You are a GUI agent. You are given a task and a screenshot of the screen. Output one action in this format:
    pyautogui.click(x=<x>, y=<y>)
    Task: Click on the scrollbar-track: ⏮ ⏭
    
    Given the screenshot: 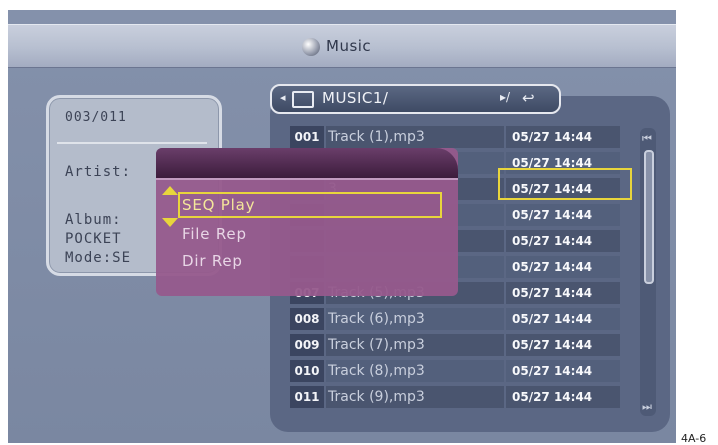 What is the action you would take?
    pyautogui.click(x=648, y=272)
    